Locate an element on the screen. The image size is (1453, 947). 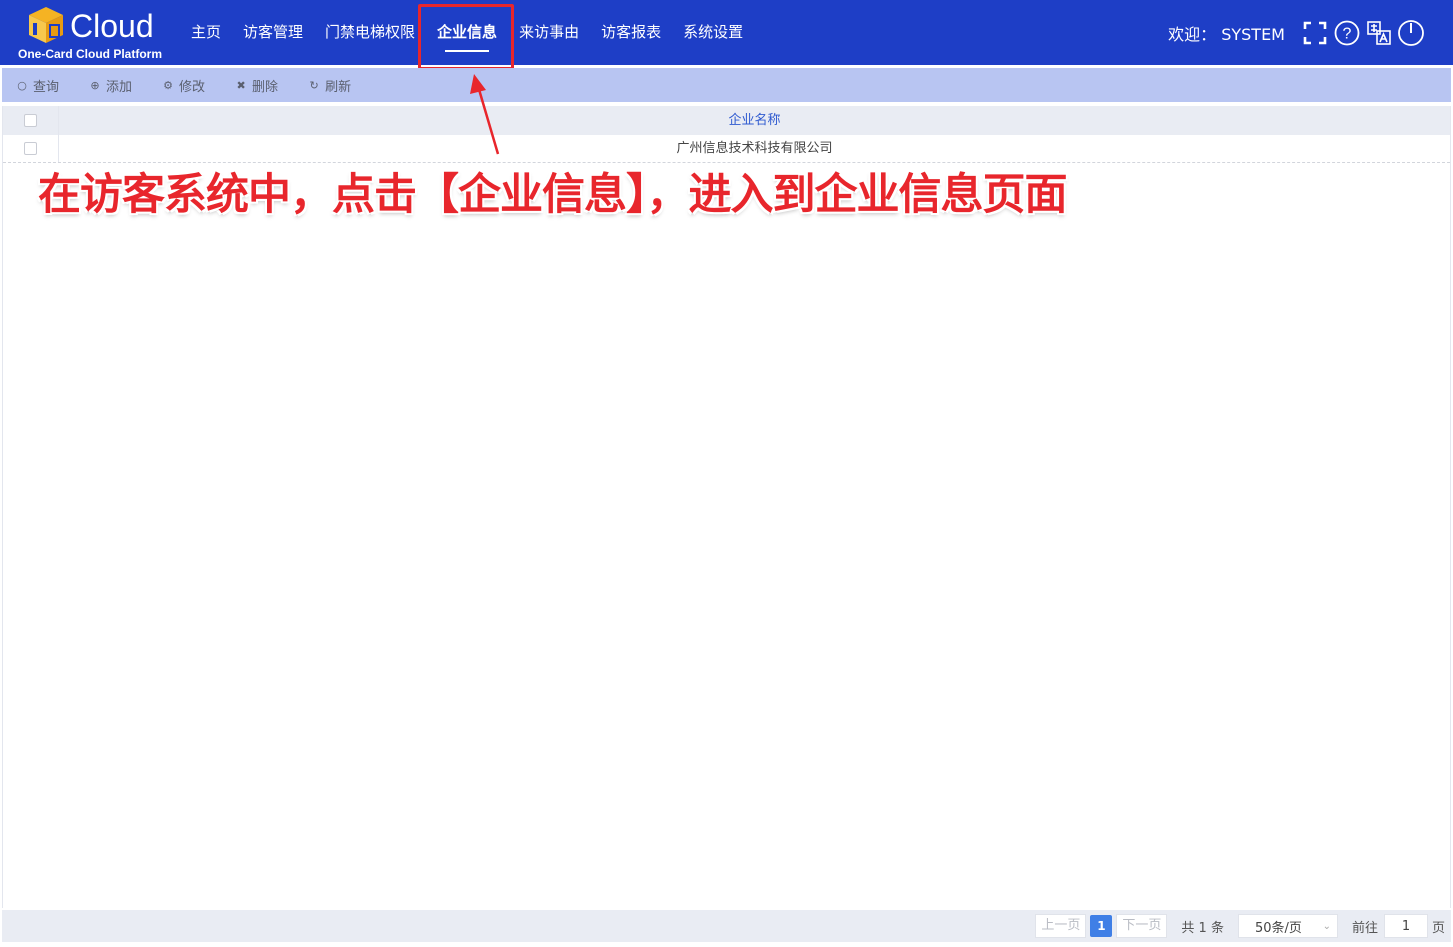
nav-item-visitor-management: 访客管理 is located at coordinates (273, 32).